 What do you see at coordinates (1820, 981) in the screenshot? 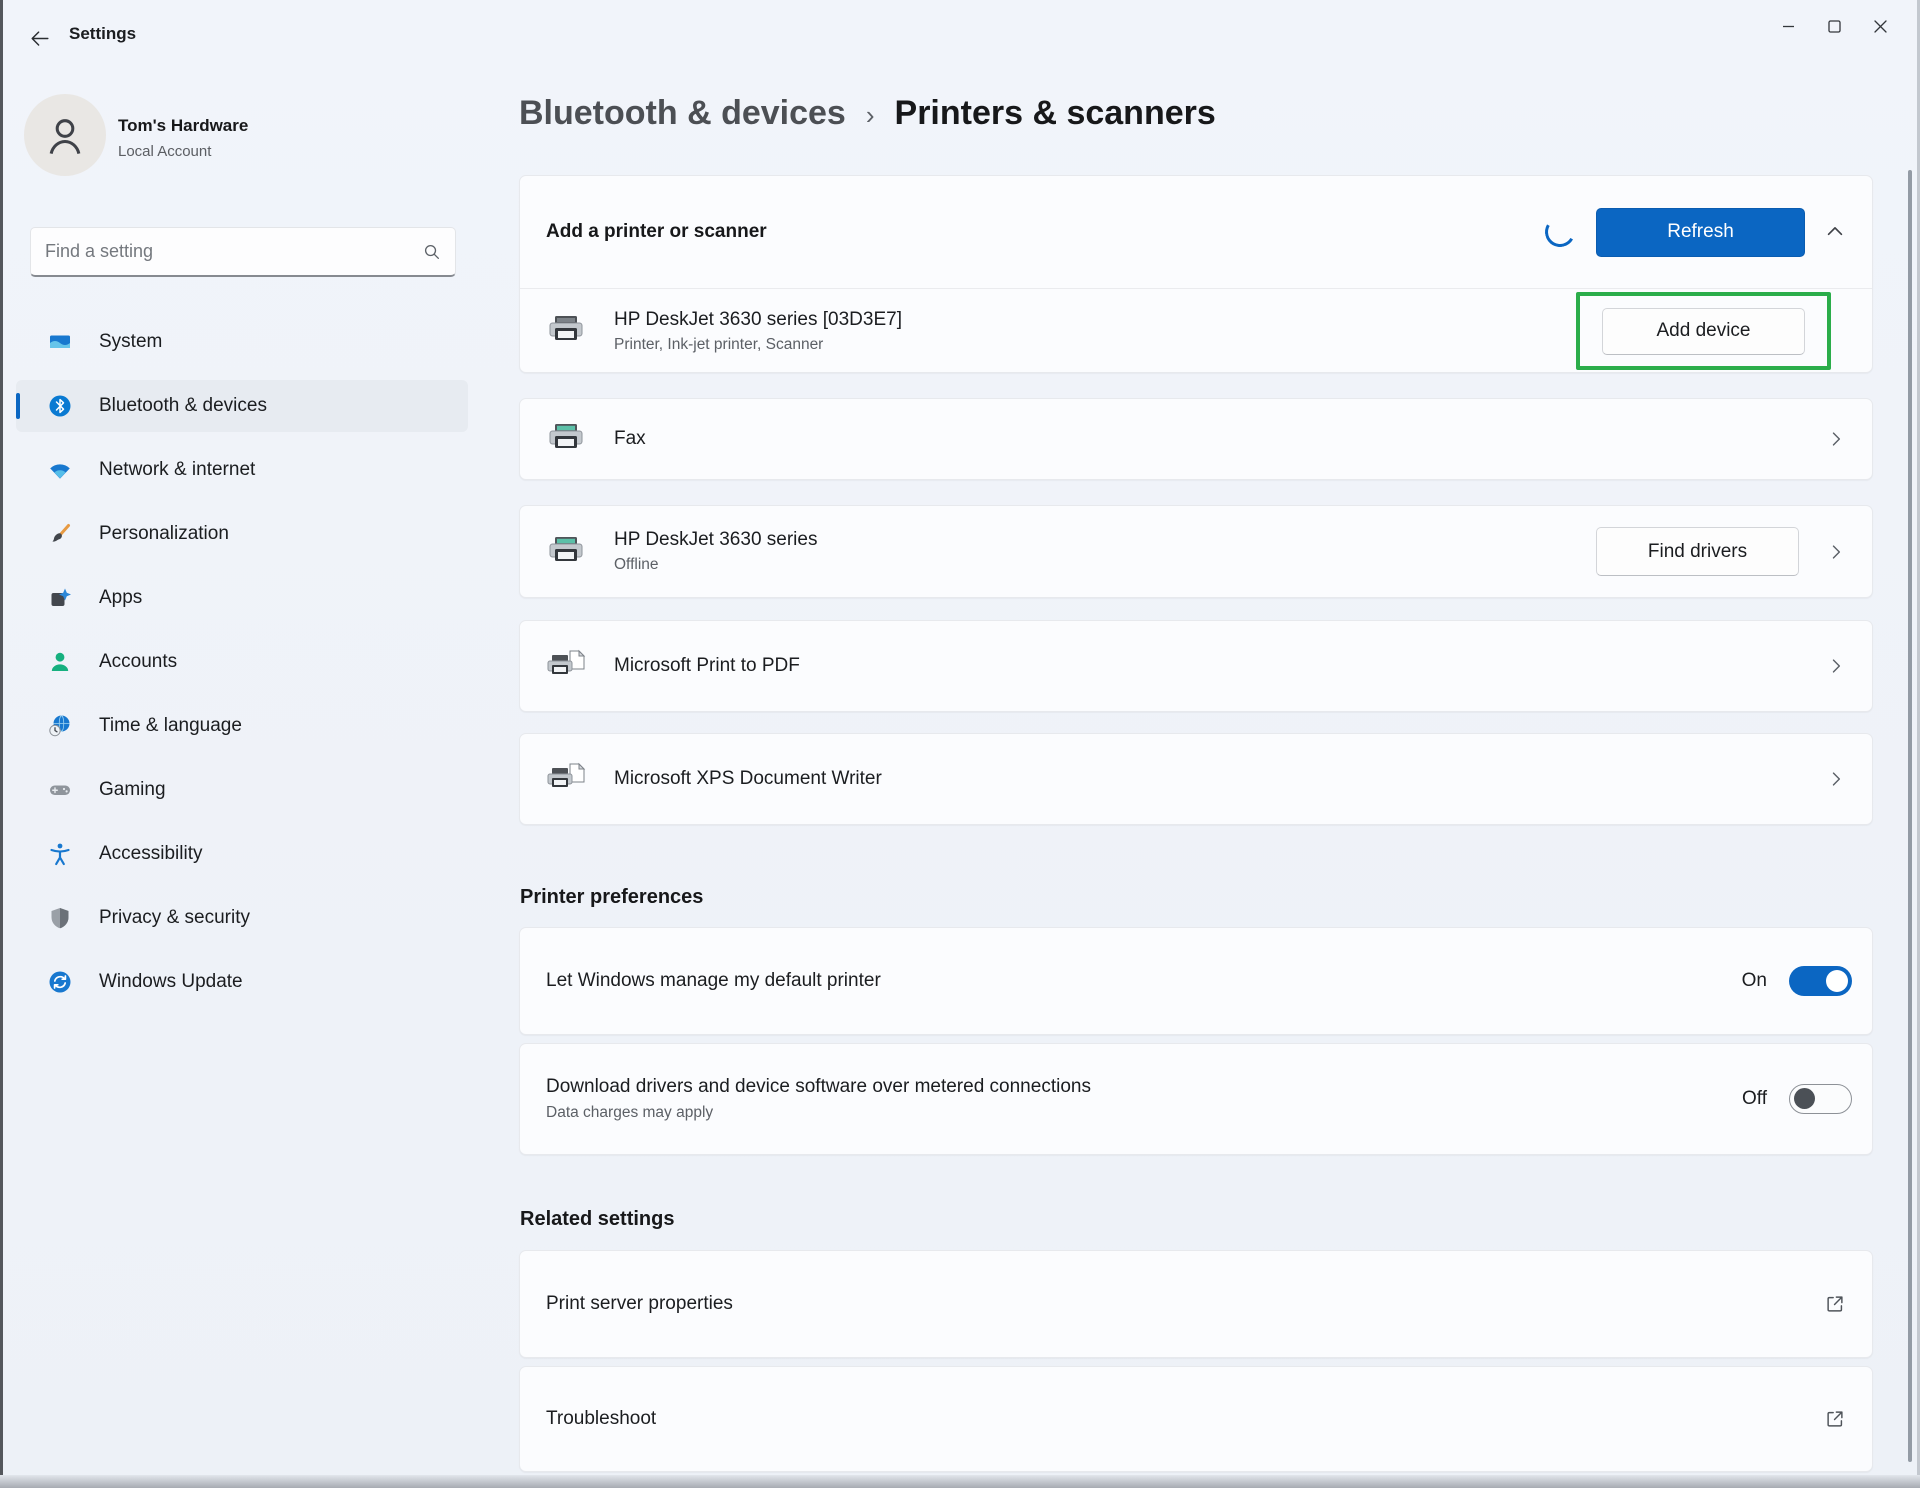
I see `default-printer-toggle` at bounding box center [1820, 981].